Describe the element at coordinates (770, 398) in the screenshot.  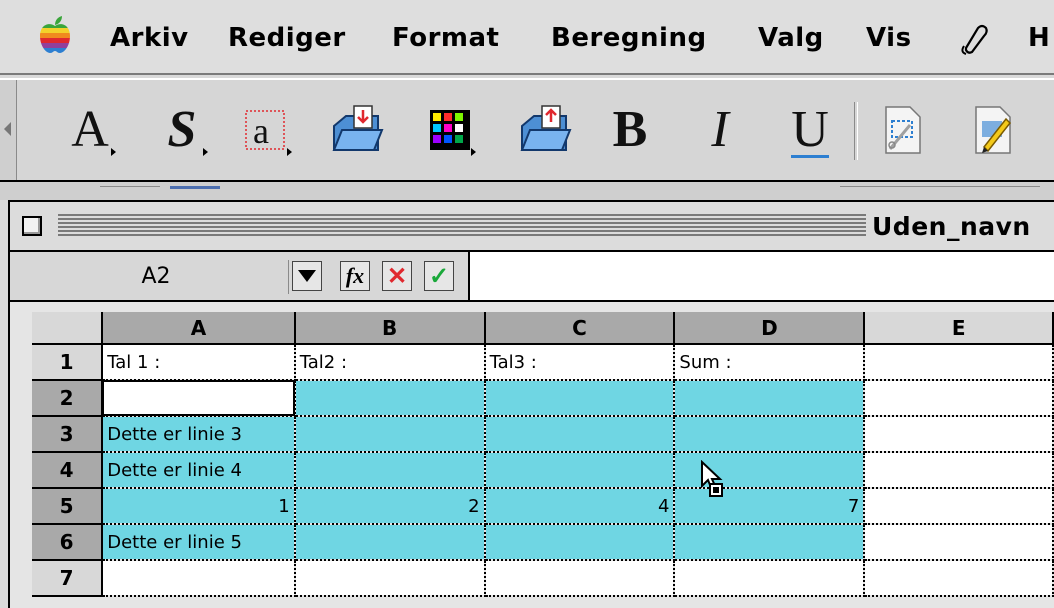
I see `cell-d2` at that location.